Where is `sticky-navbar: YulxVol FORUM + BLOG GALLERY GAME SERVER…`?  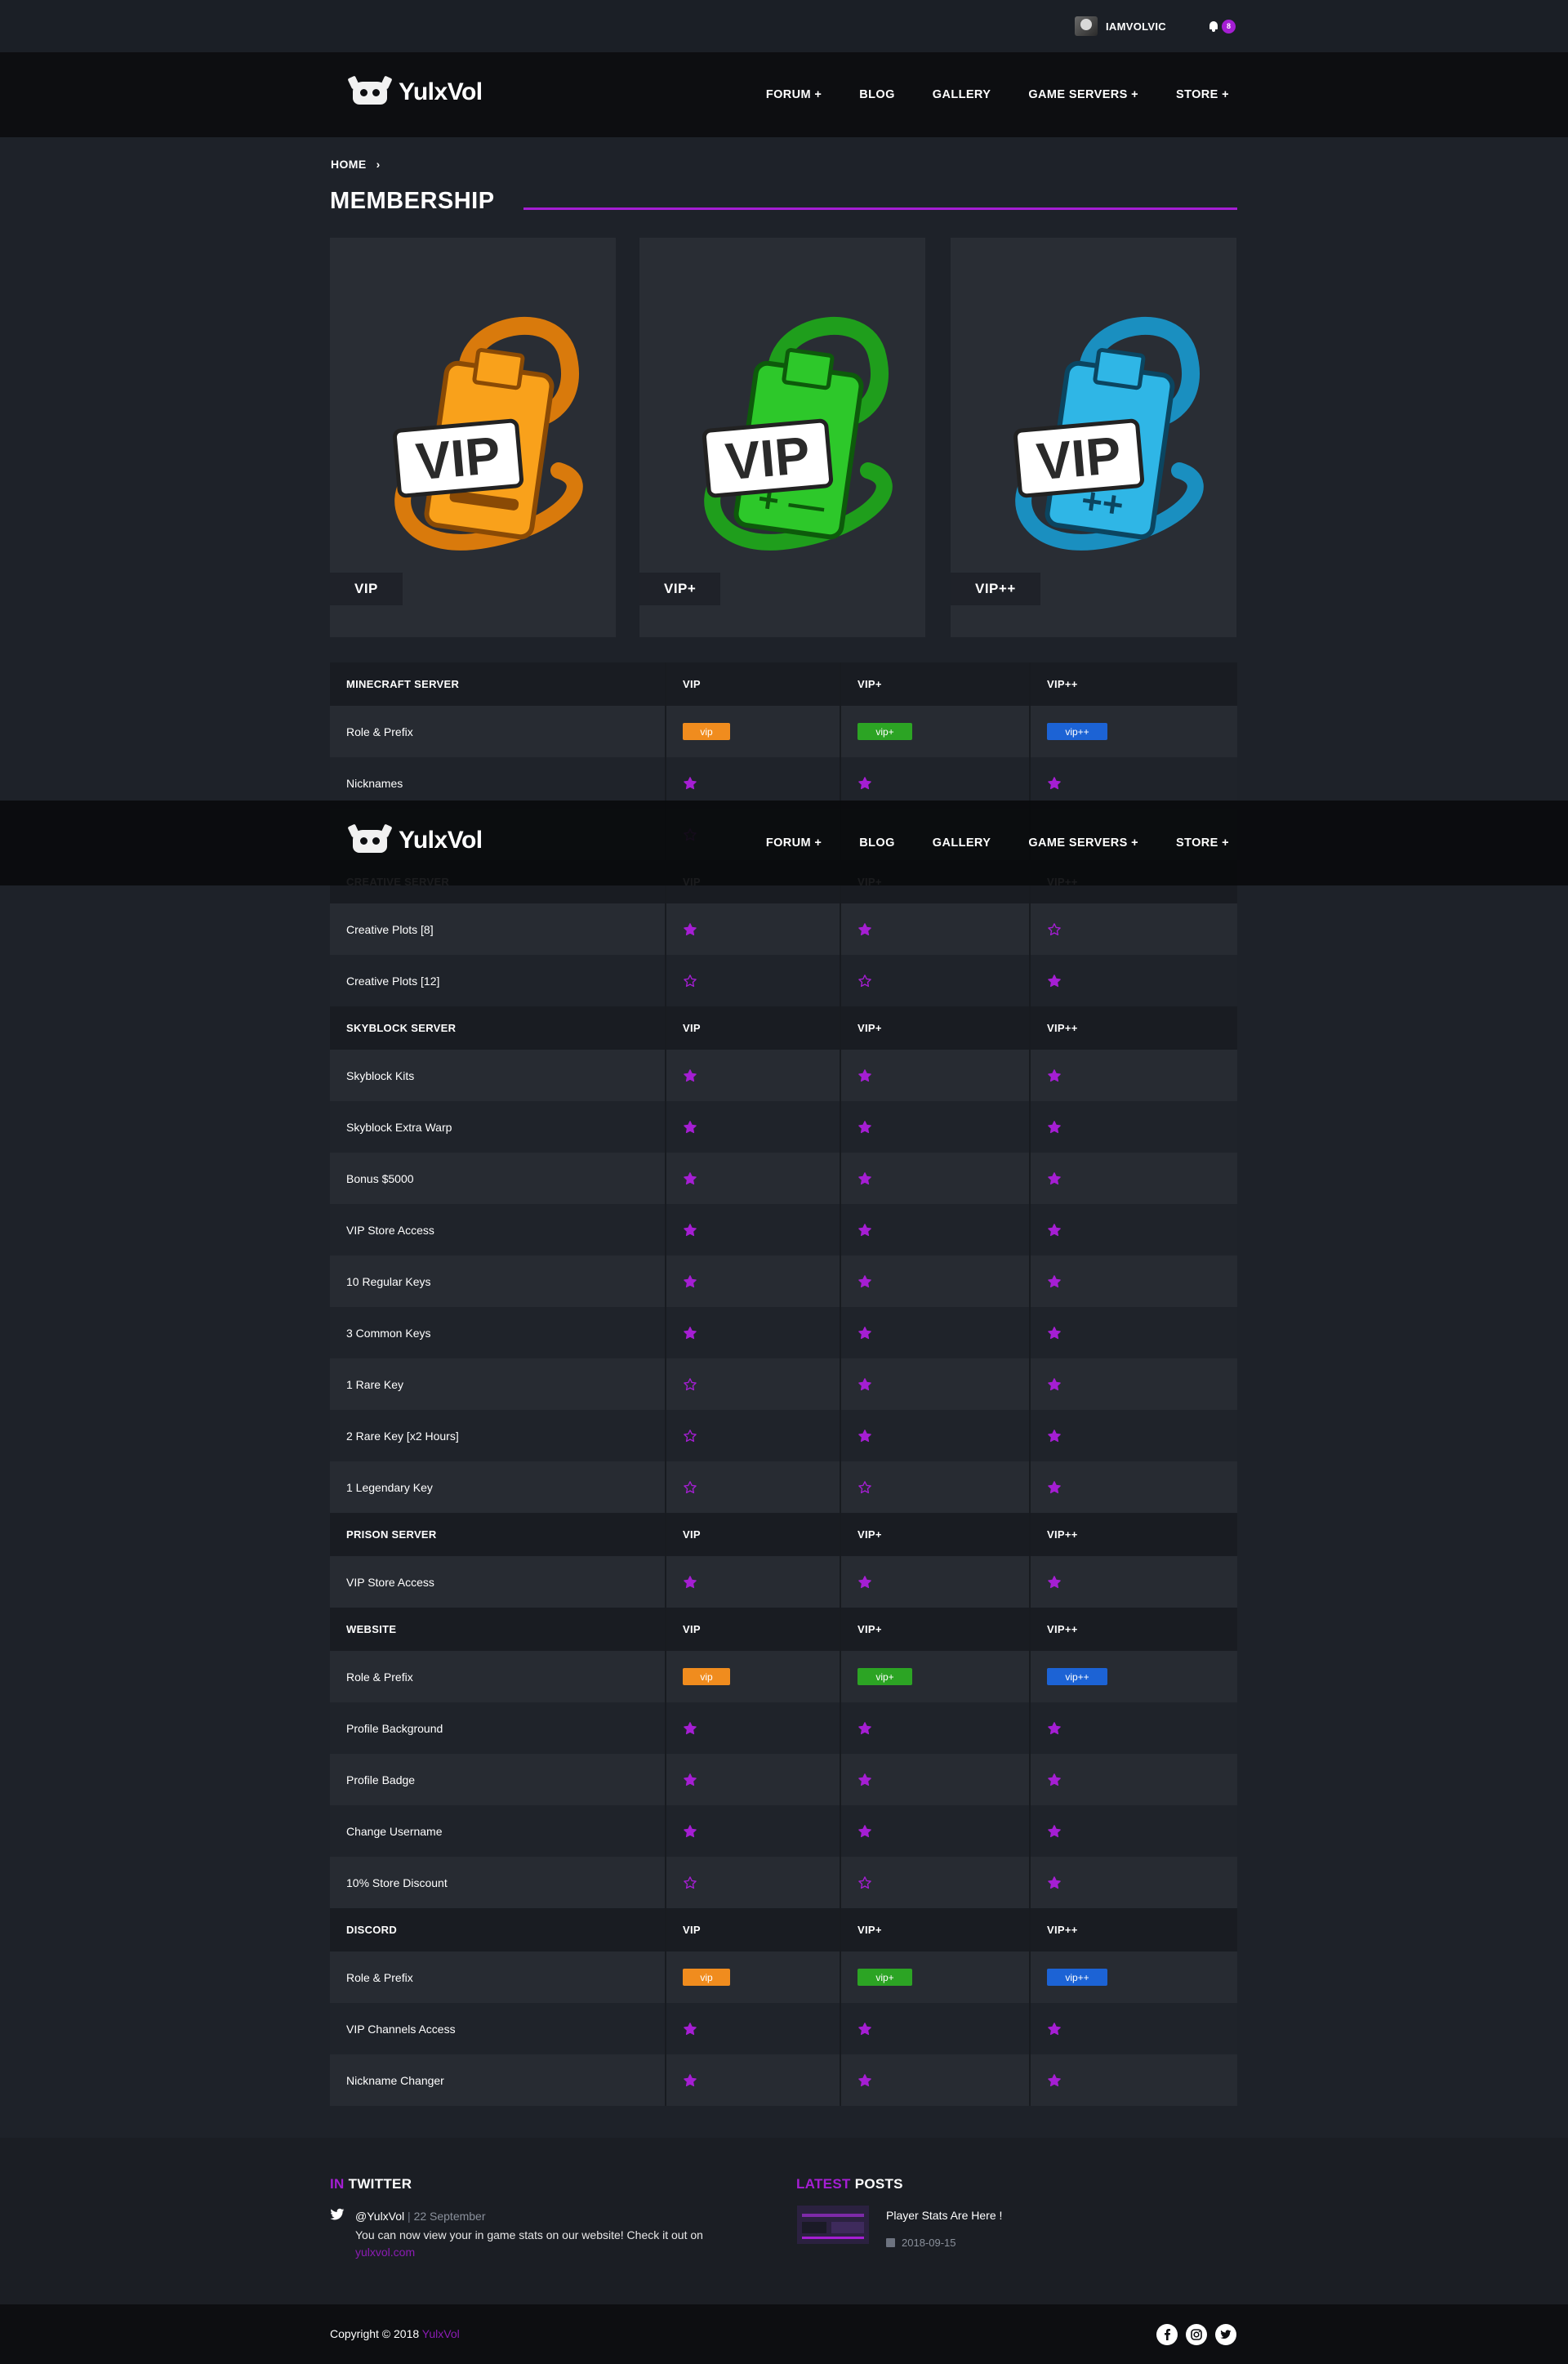 sticky-navbar: YulxVol FORUM + BLOG GALLERY GAME SERVER… is located at coordinates (784, 843).